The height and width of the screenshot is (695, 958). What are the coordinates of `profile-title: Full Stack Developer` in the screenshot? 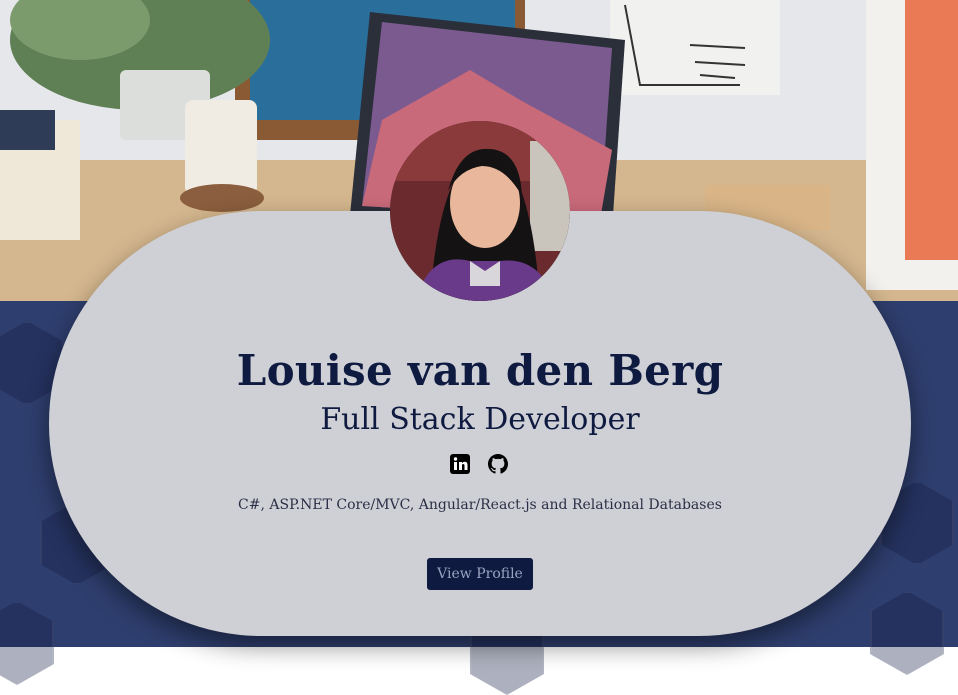 It's located at (480, 419).